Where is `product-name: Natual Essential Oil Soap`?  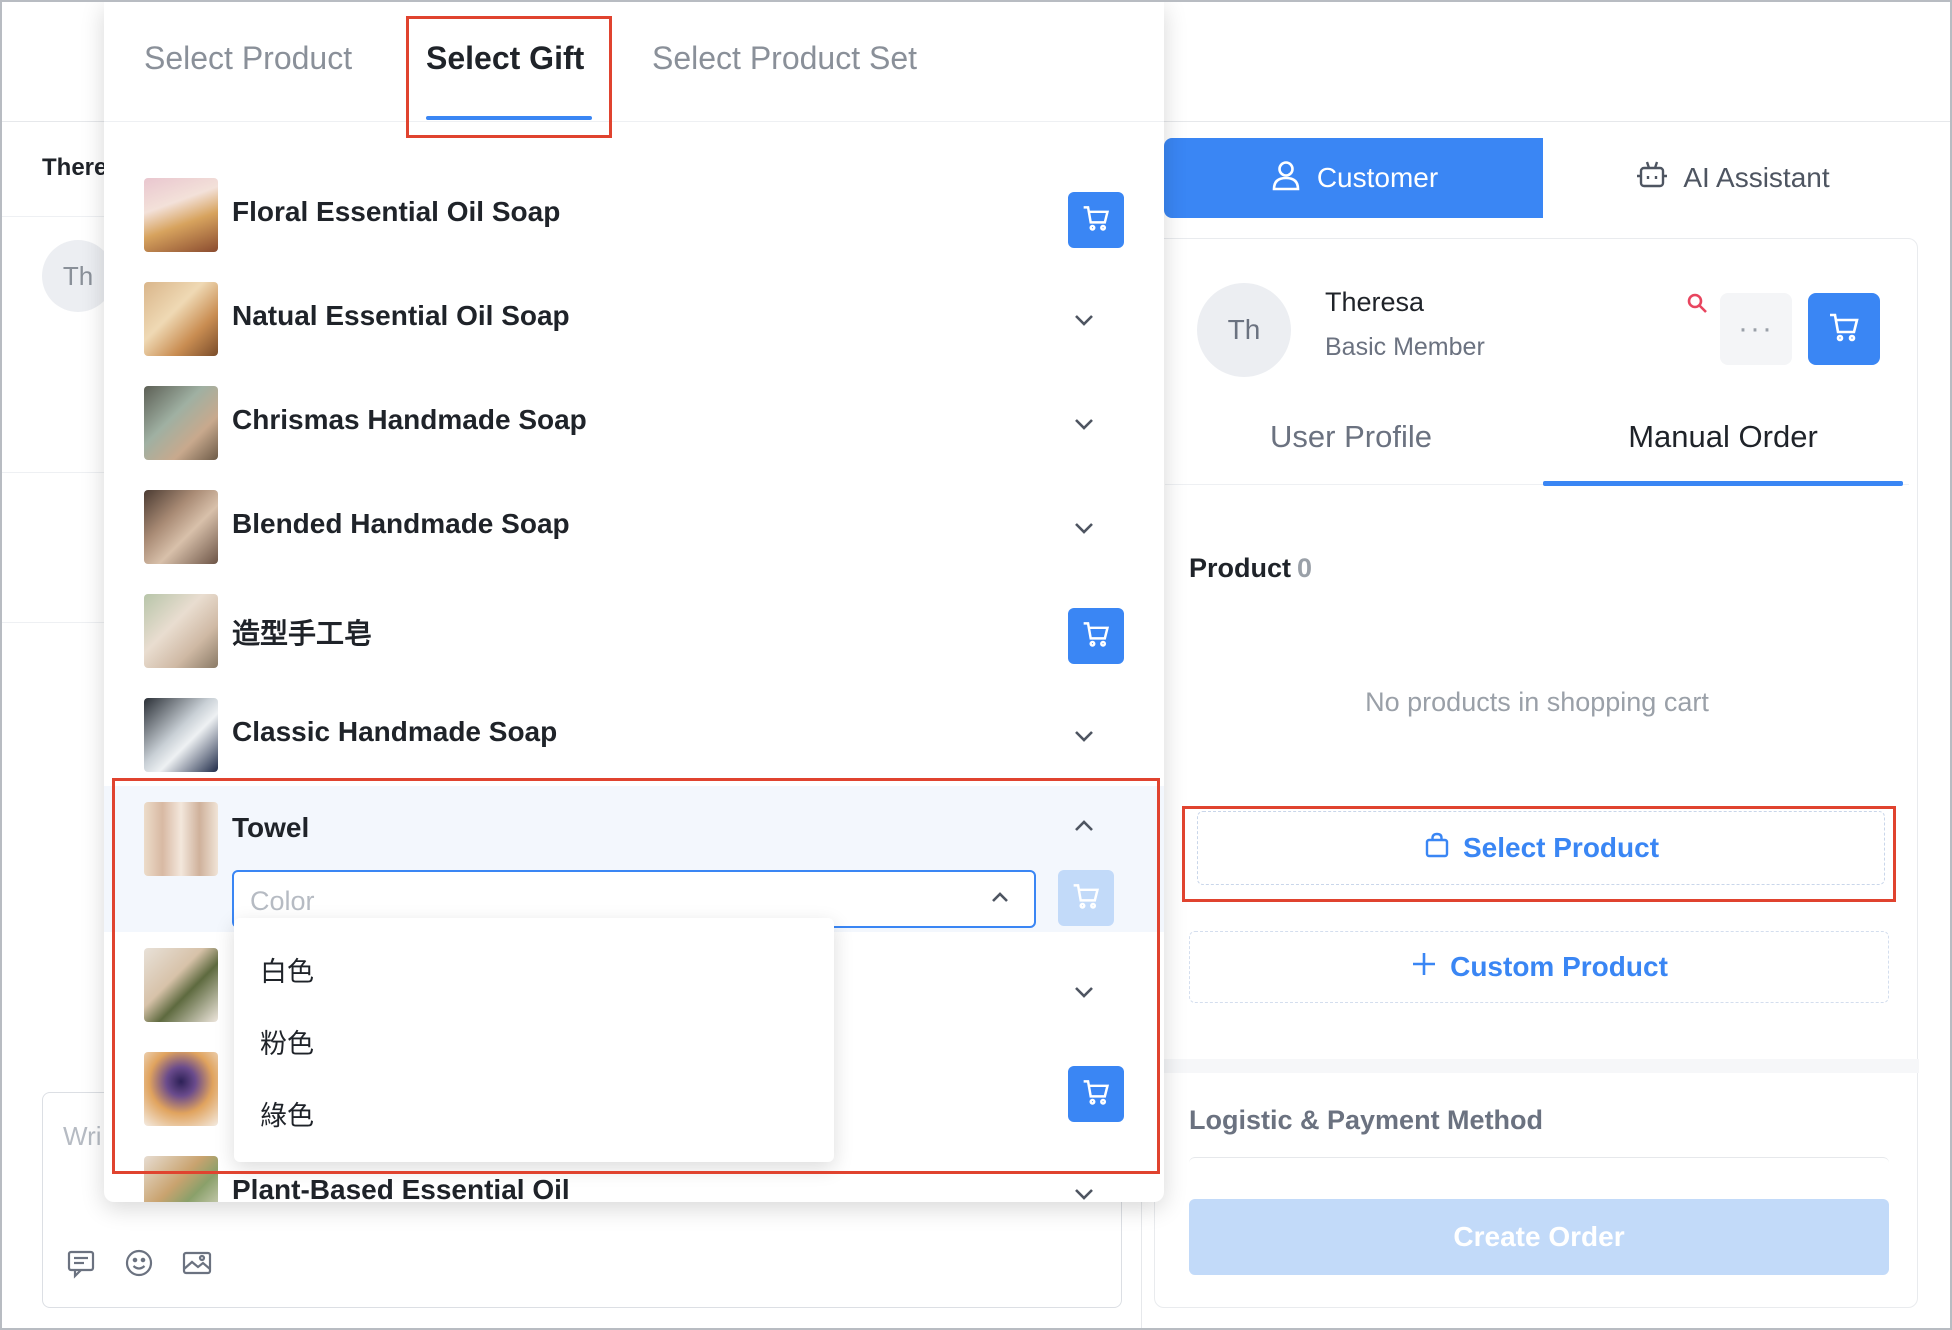 product-name: Natual Essential Oil Soap is located at coordinates (401, 315).